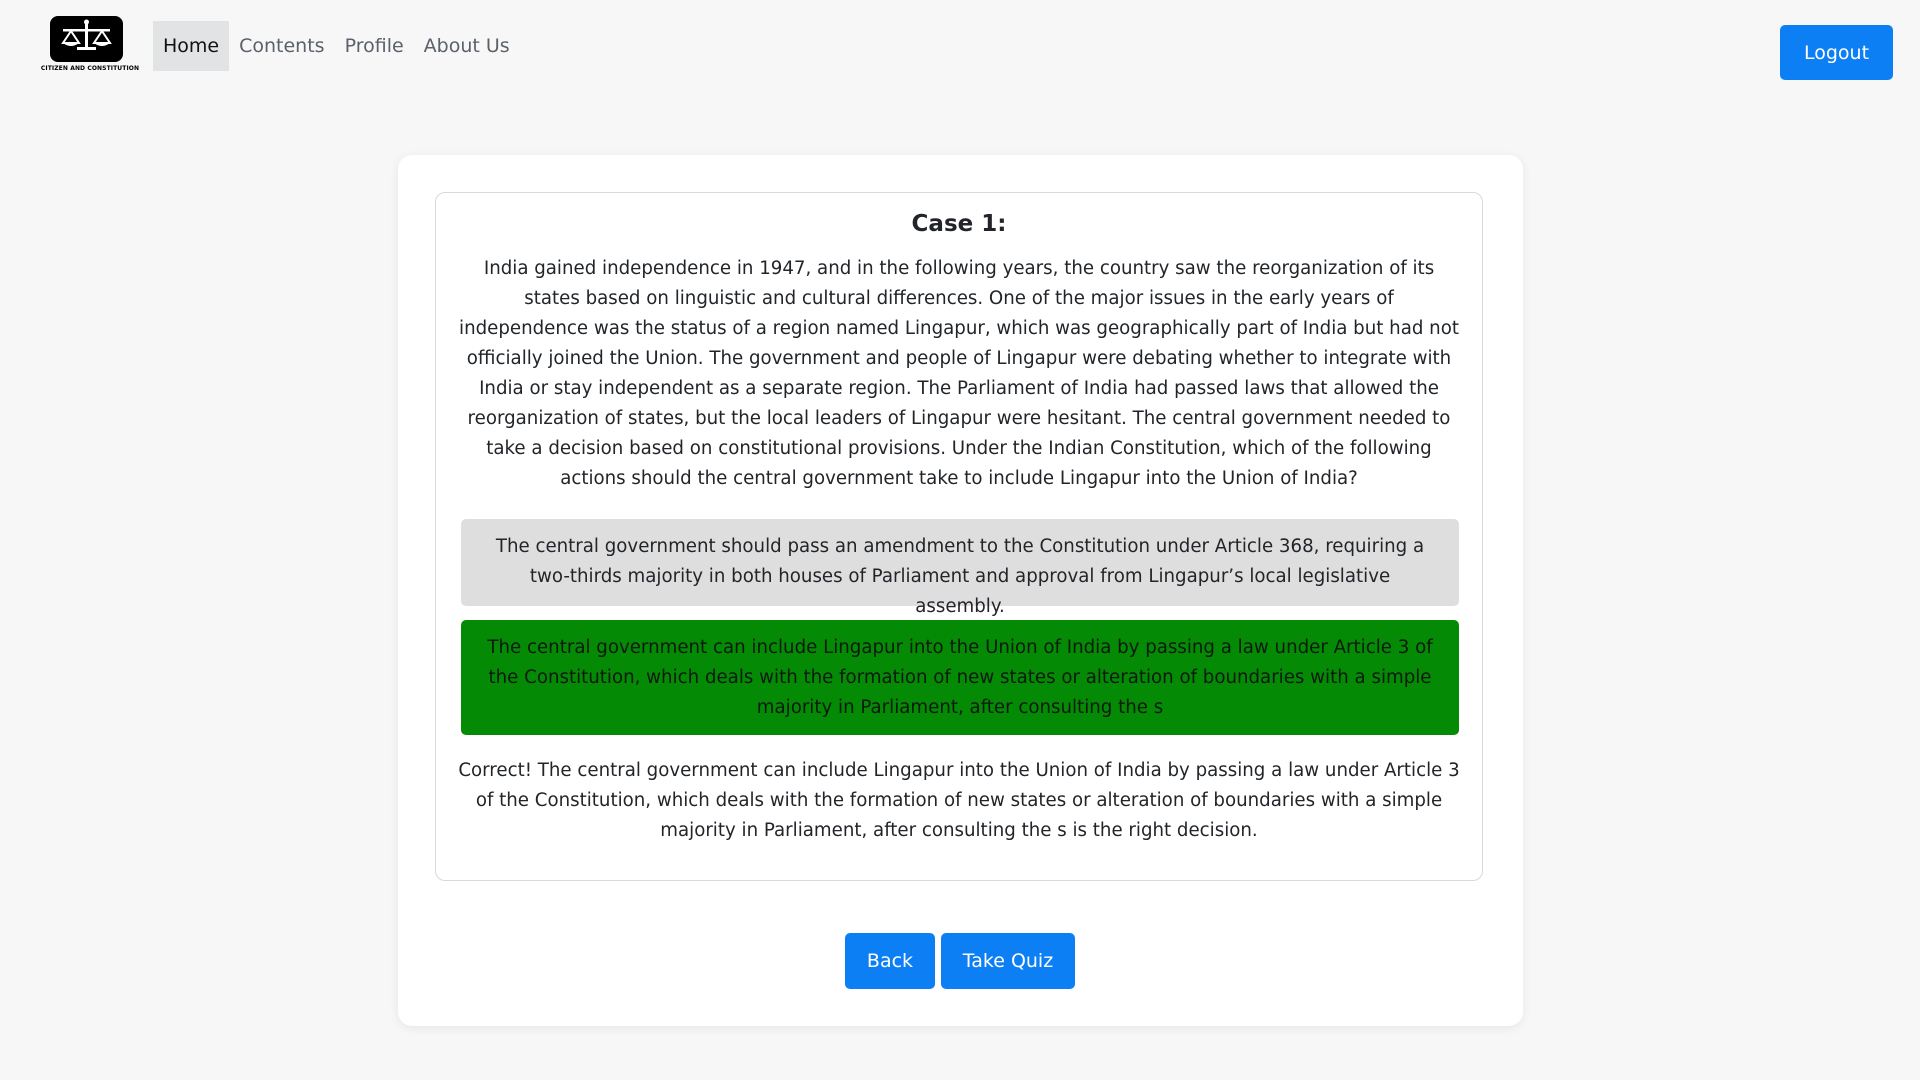 The height and width of the screenshot is (1080, 1920). Describe the element at coordinates (191, 46) in the screenshot. I see `nav-home: Home` at that location.